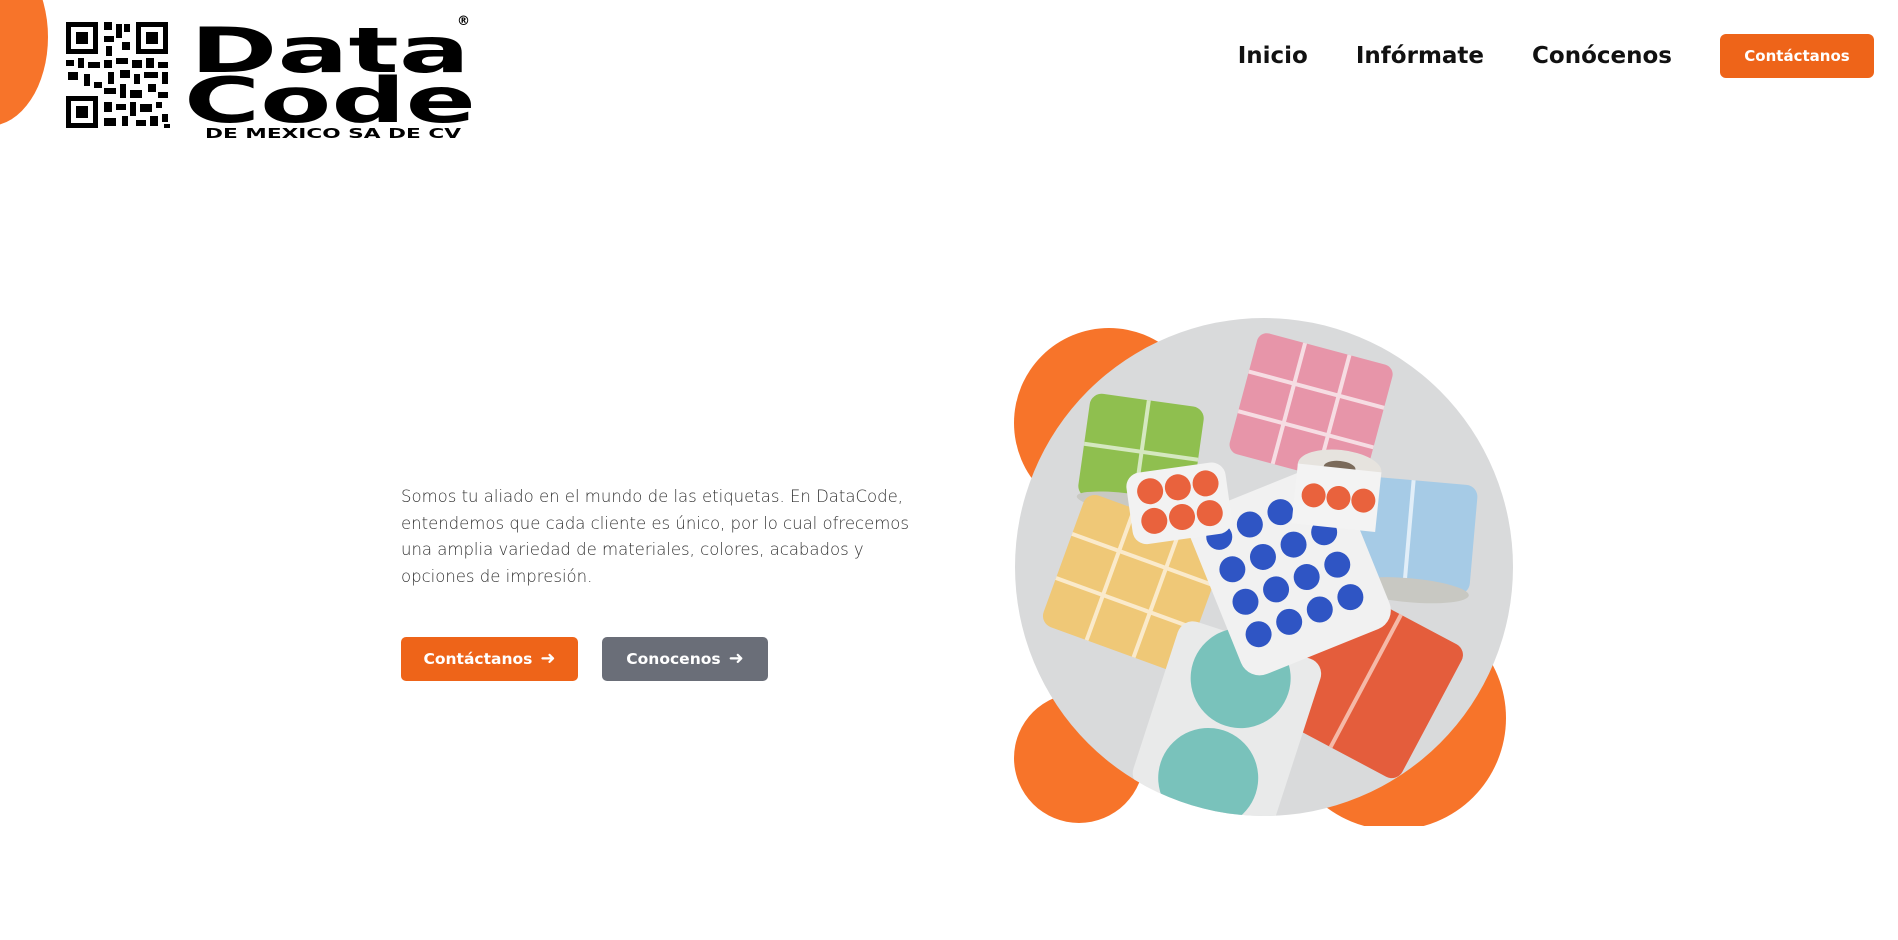 This screenshot has height=940, width=1898. Describe the element at coordinates (673, 659) in the screenshot. I see `about-button-label: Conocenos` at that location.